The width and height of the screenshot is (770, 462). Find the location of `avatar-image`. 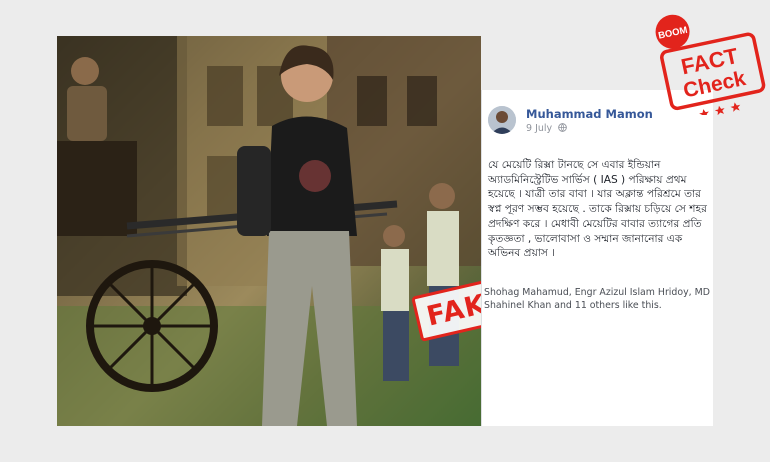

avatar-image is located at coordinates (502, 120).